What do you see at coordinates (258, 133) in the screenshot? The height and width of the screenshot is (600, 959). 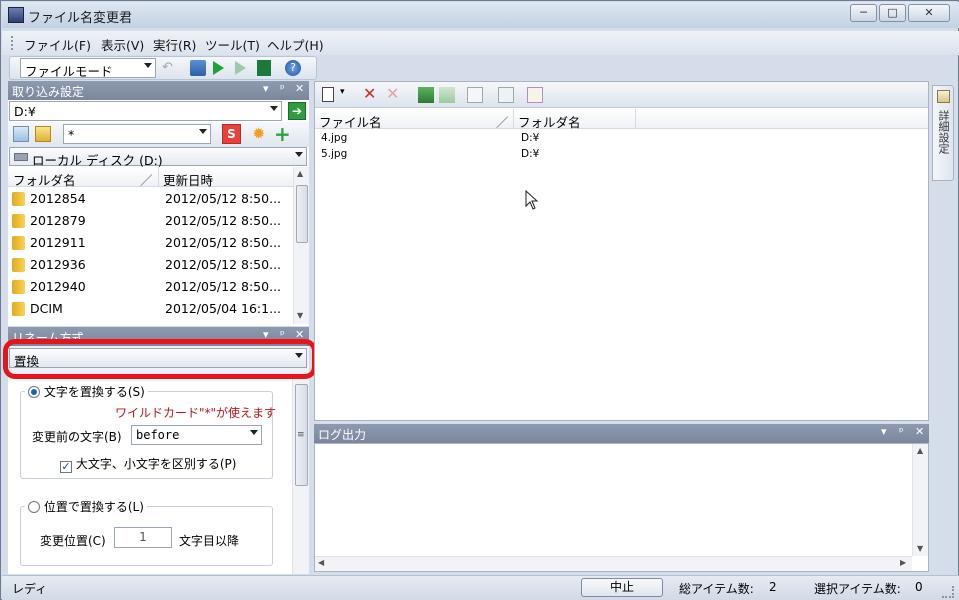 I see `sun-icon: ✹` at bounding box center [258, 133].